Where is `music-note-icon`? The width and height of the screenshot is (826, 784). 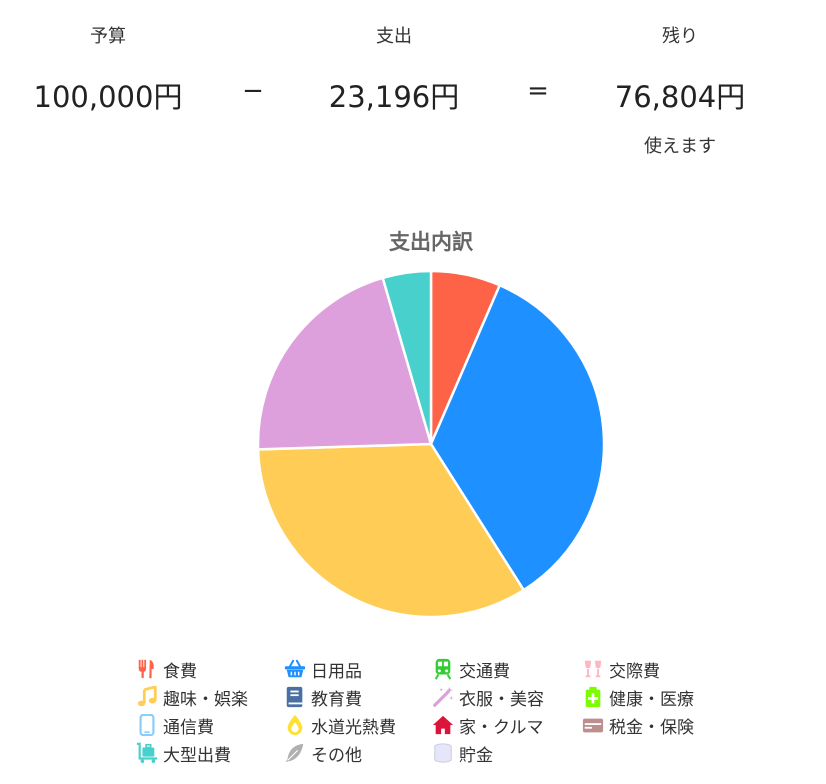 music-note-icon is located at coordinates (147, 697).